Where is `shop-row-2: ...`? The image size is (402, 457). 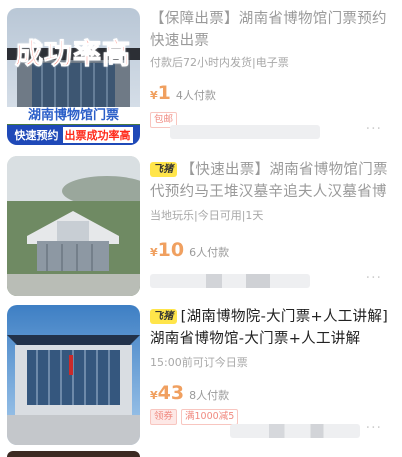 shop-row-2: ... is located at coordinates (271, 279).